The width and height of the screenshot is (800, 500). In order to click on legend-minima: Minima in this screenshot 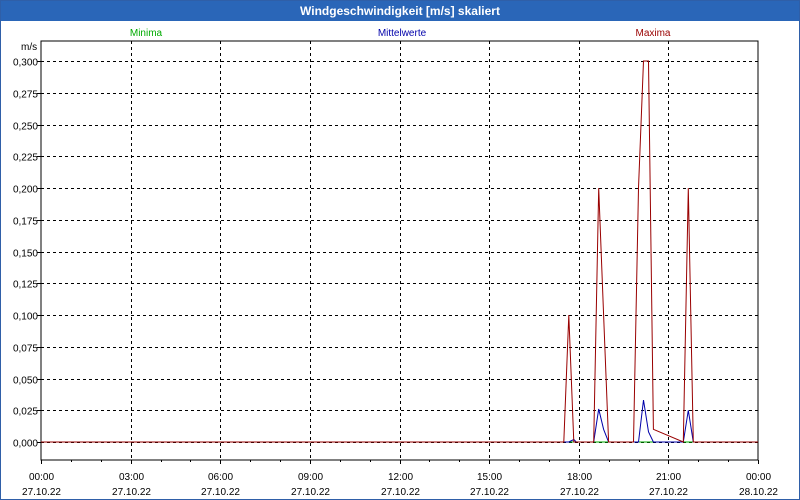, I will do `click(146, 33)`.